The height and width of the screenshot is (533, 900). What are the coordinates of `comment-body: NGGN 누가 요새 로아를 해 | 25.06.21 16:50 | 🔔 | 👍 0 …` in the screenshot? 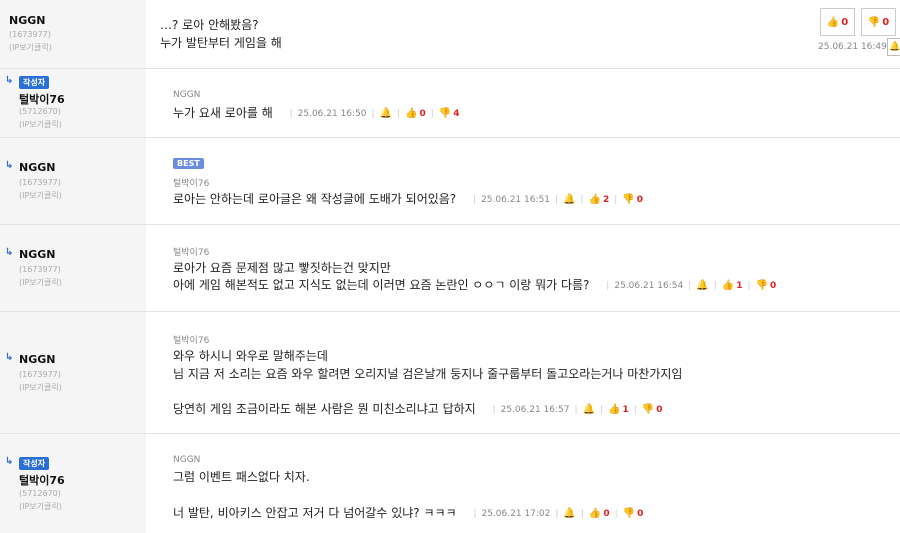 It's located at (523, 103).